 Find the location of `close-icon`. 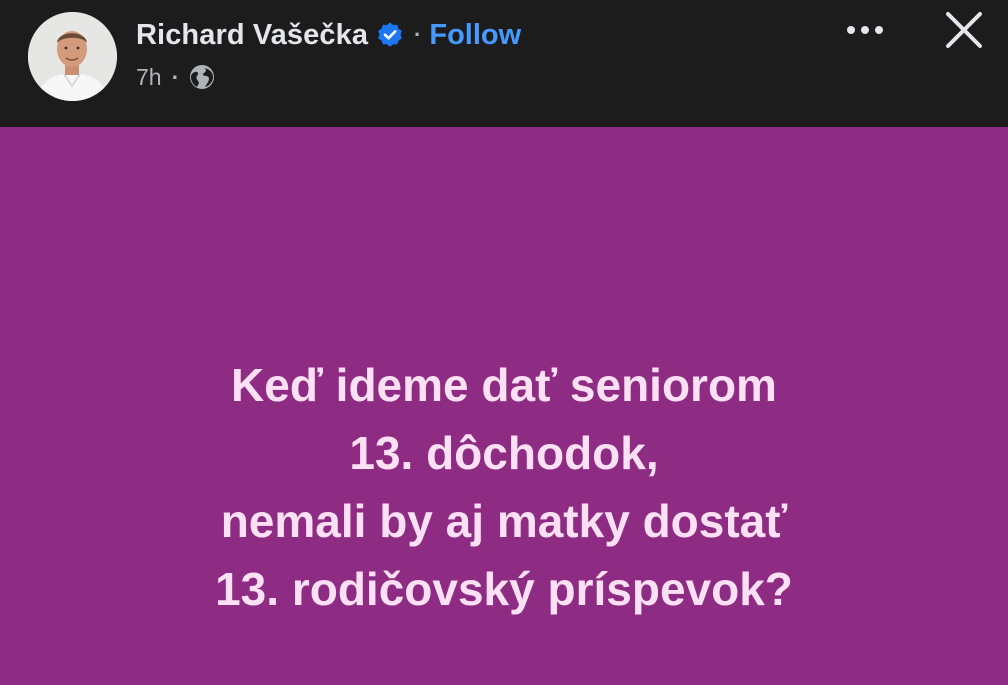

close-icon is located at coordinates (964, 30).